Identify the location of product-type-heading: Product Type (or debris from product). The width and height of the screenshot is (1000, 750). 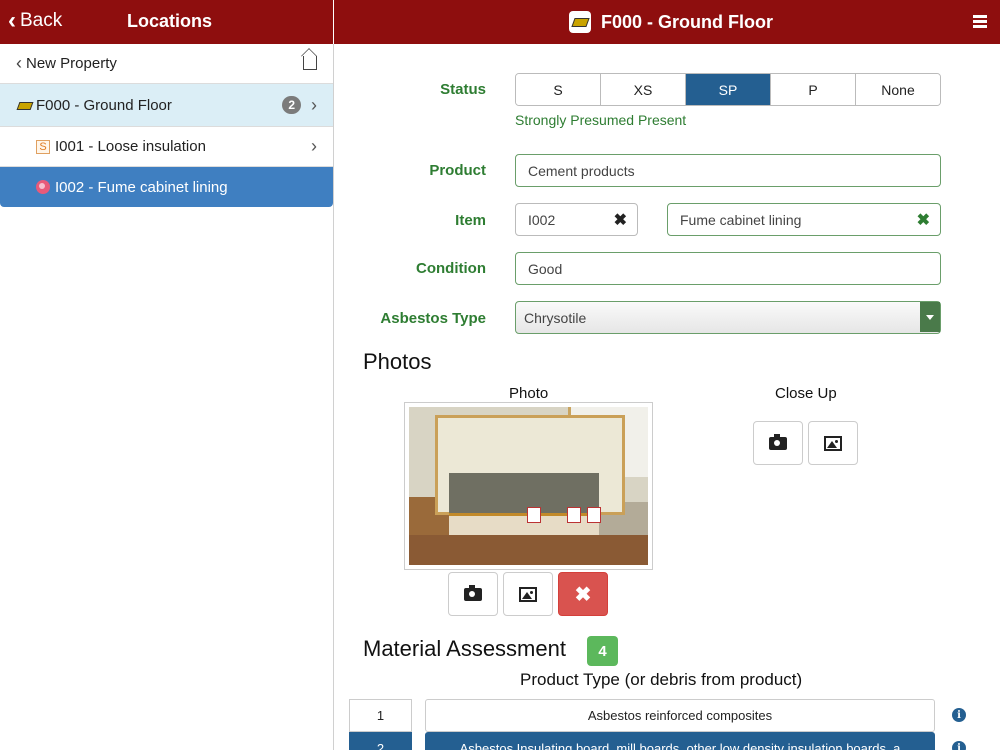
(661, 679).